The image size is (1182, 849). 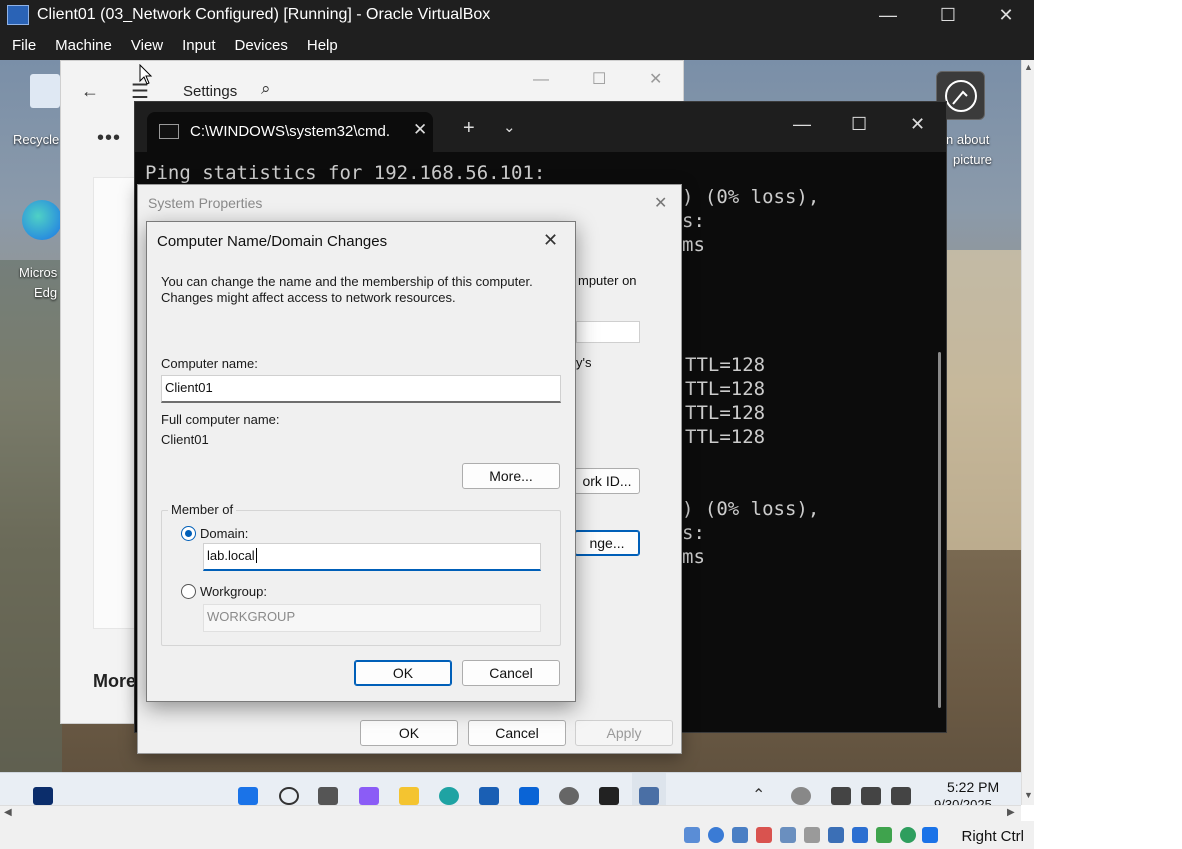 I want to click on shared-folders-icon, so click(x=812, y=835).